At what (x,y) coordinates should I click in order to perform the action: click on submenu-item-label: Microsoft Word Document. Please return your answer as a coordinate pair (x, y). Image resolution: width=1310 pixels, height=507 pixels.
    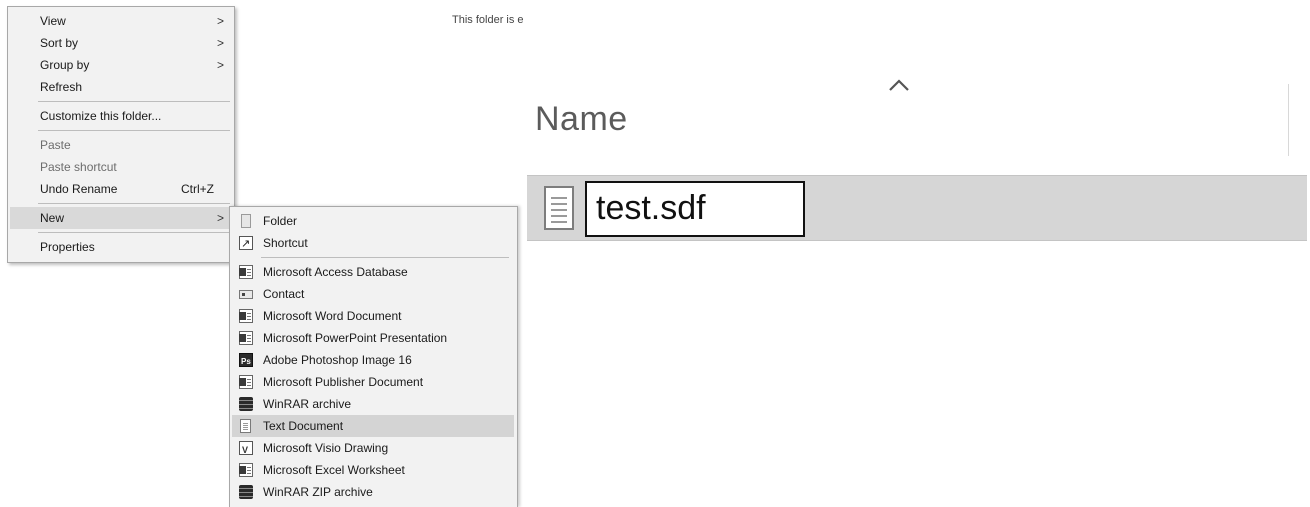
    Looking at the image, I should click on (332, 316).